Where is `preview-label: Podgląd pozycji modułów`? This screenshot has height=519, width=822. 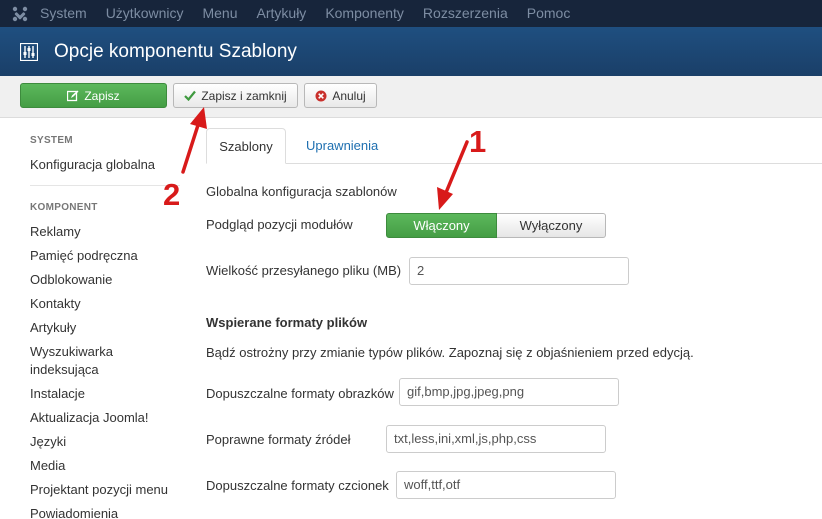
preview-label: Podgląd pozycji modułów is located at coordinates (279, 224).